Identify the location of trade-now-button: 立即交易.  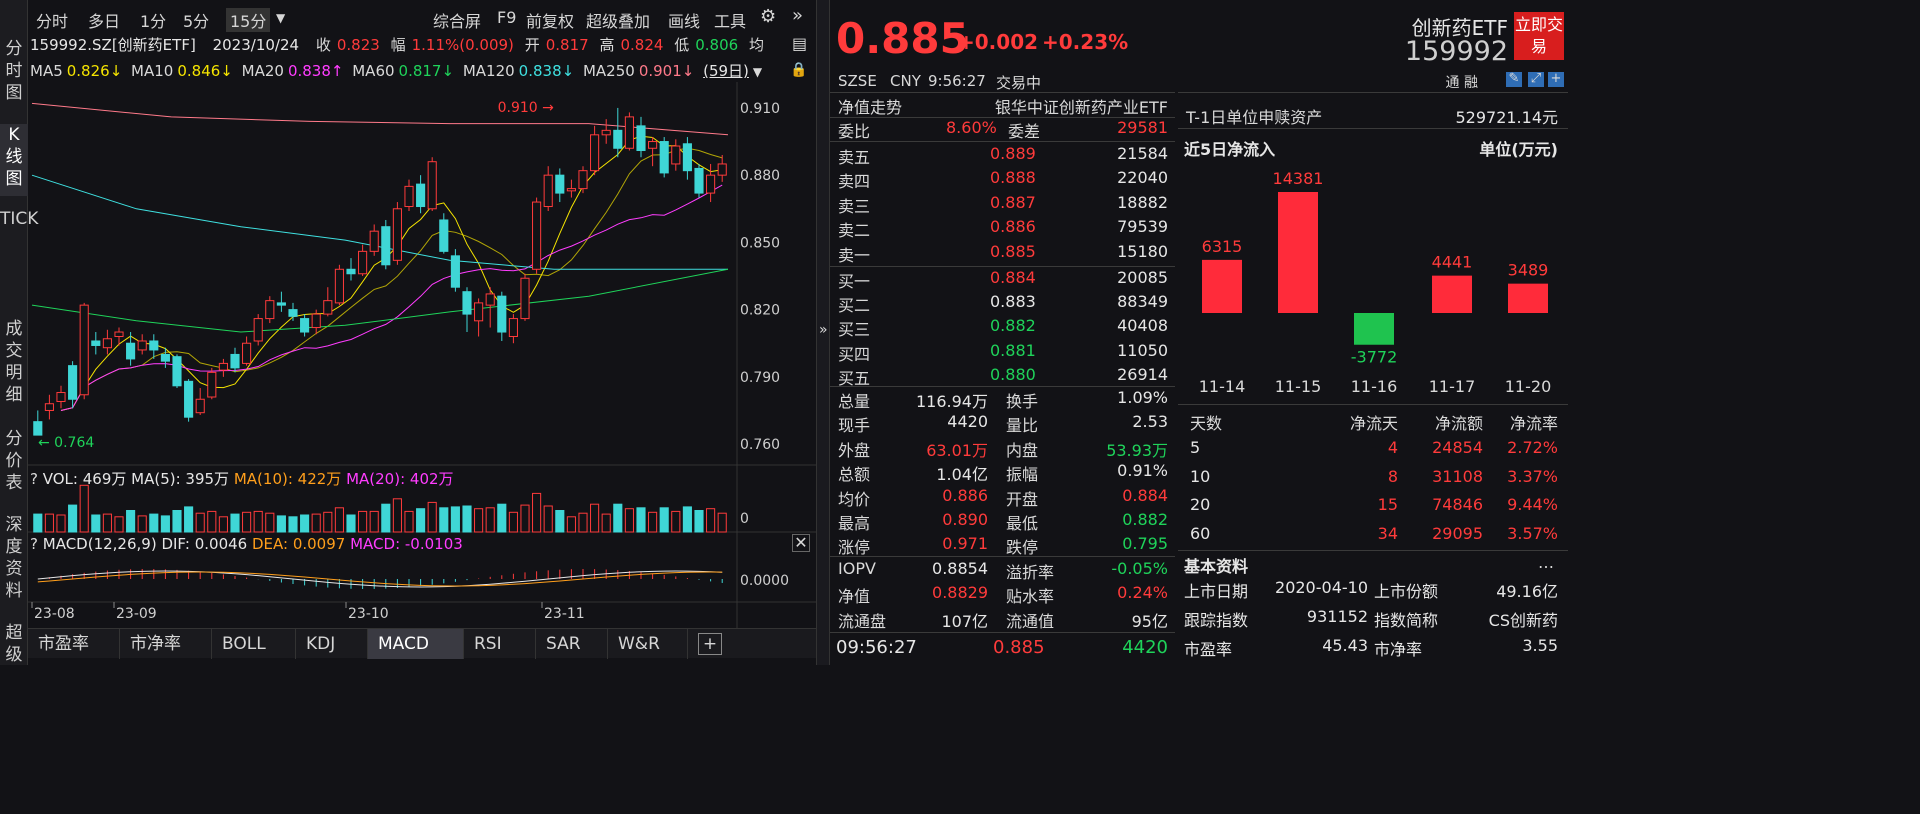
(1539, 36).